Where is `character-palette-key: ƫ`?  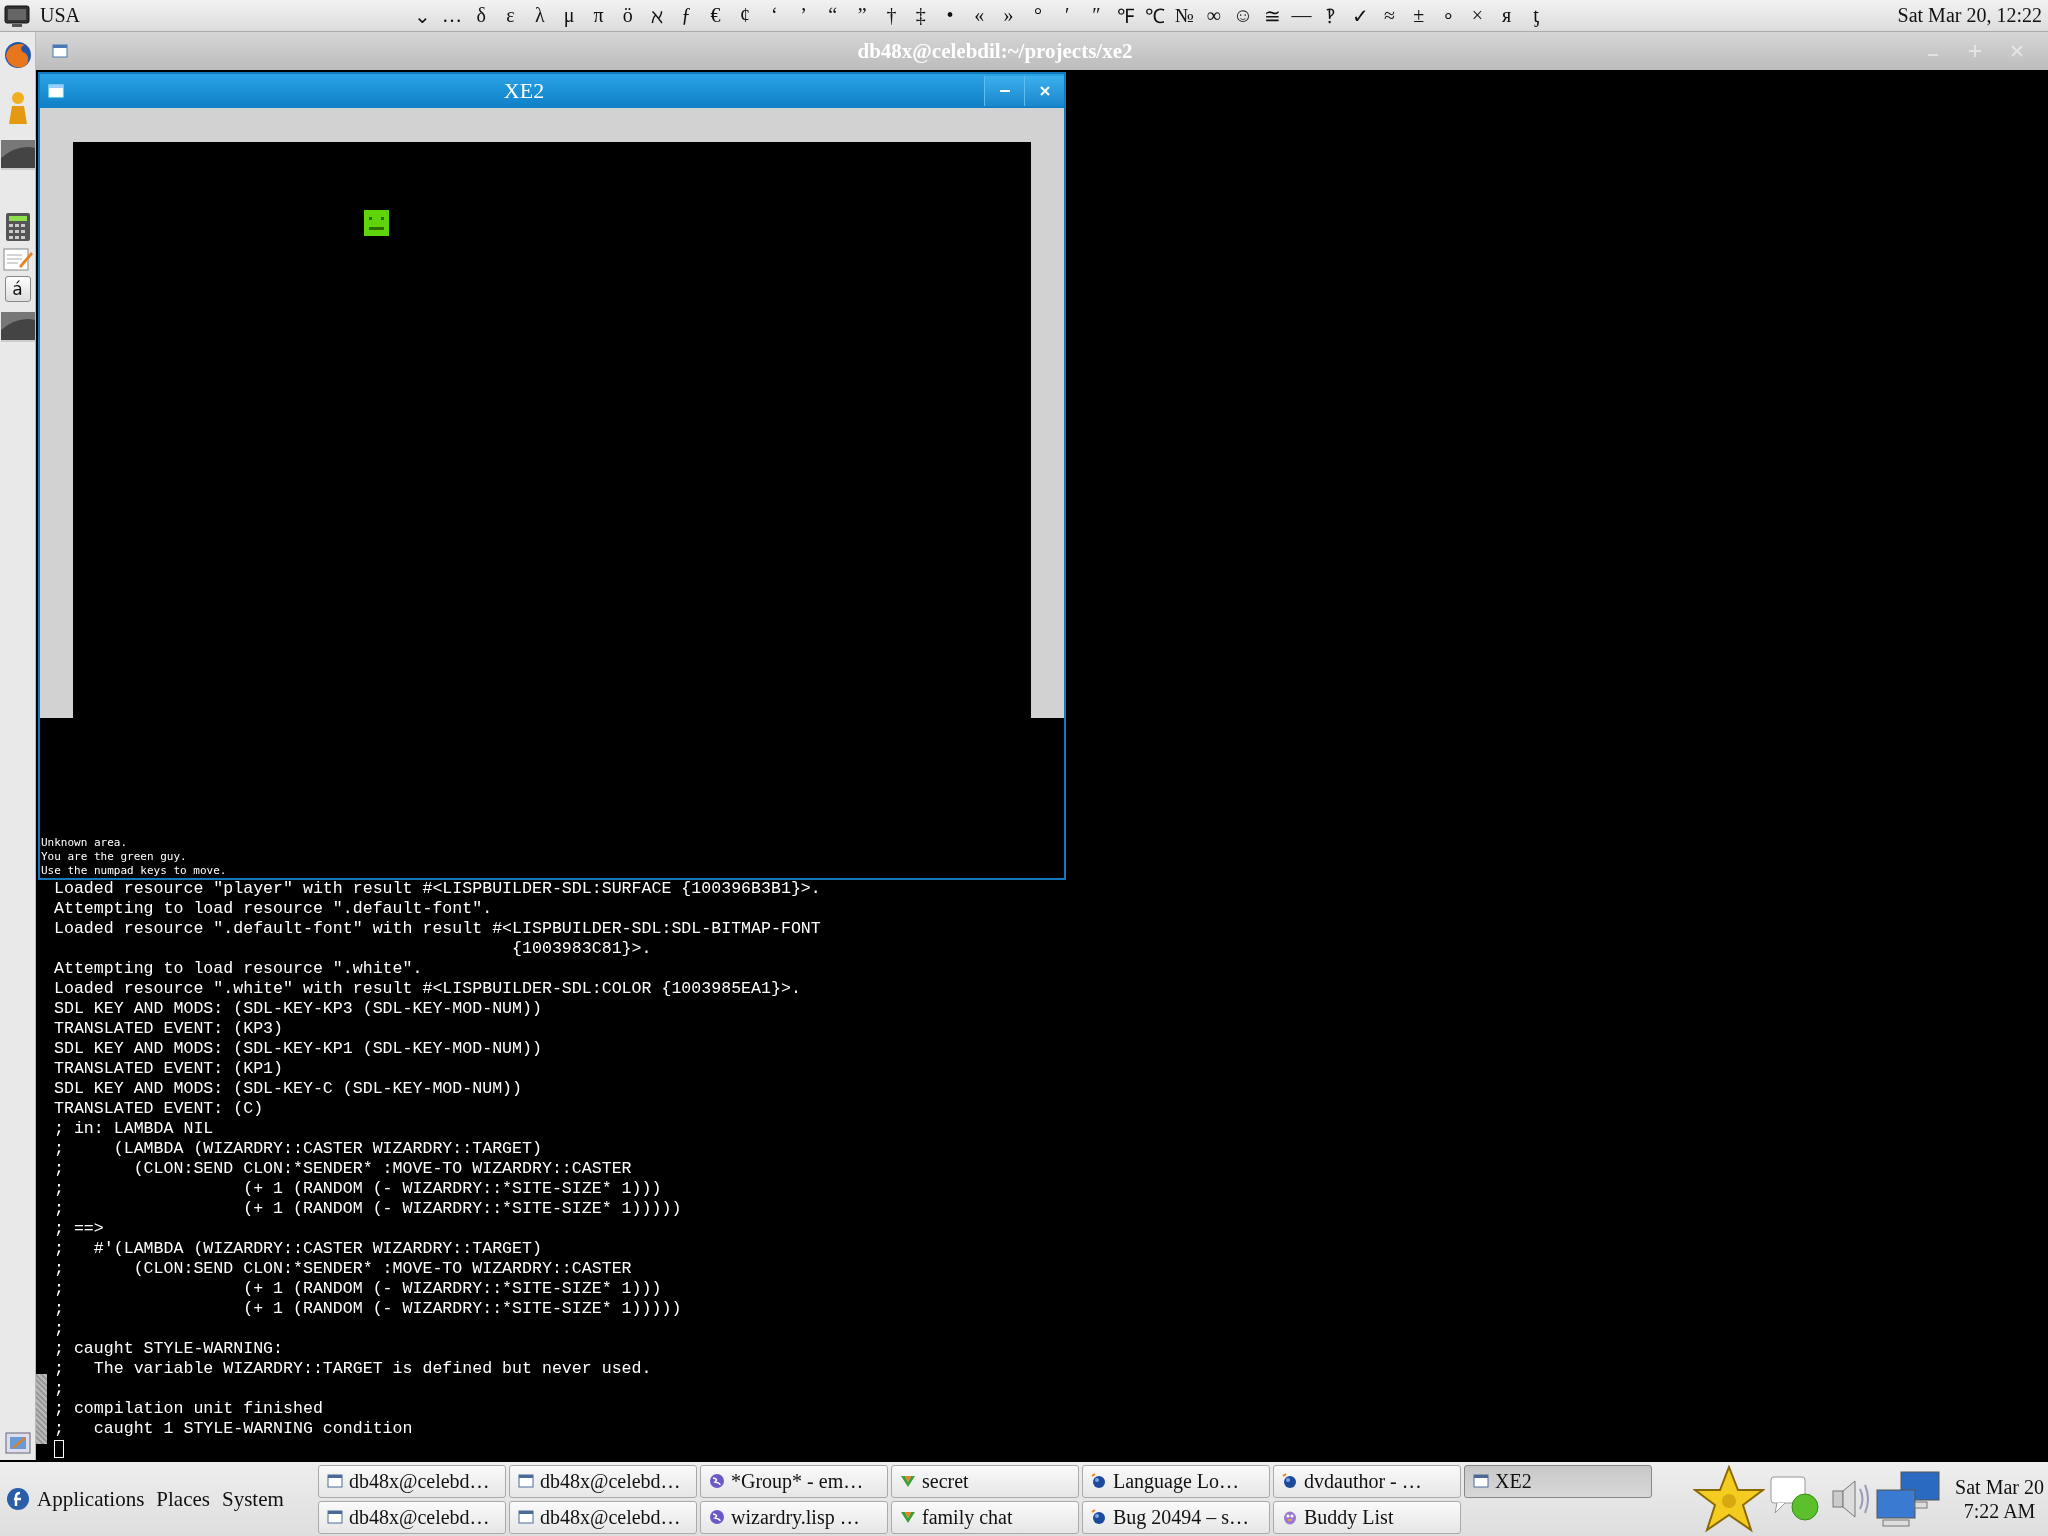 character-palette-key: ƫ is located at coordinates (1536, 15).